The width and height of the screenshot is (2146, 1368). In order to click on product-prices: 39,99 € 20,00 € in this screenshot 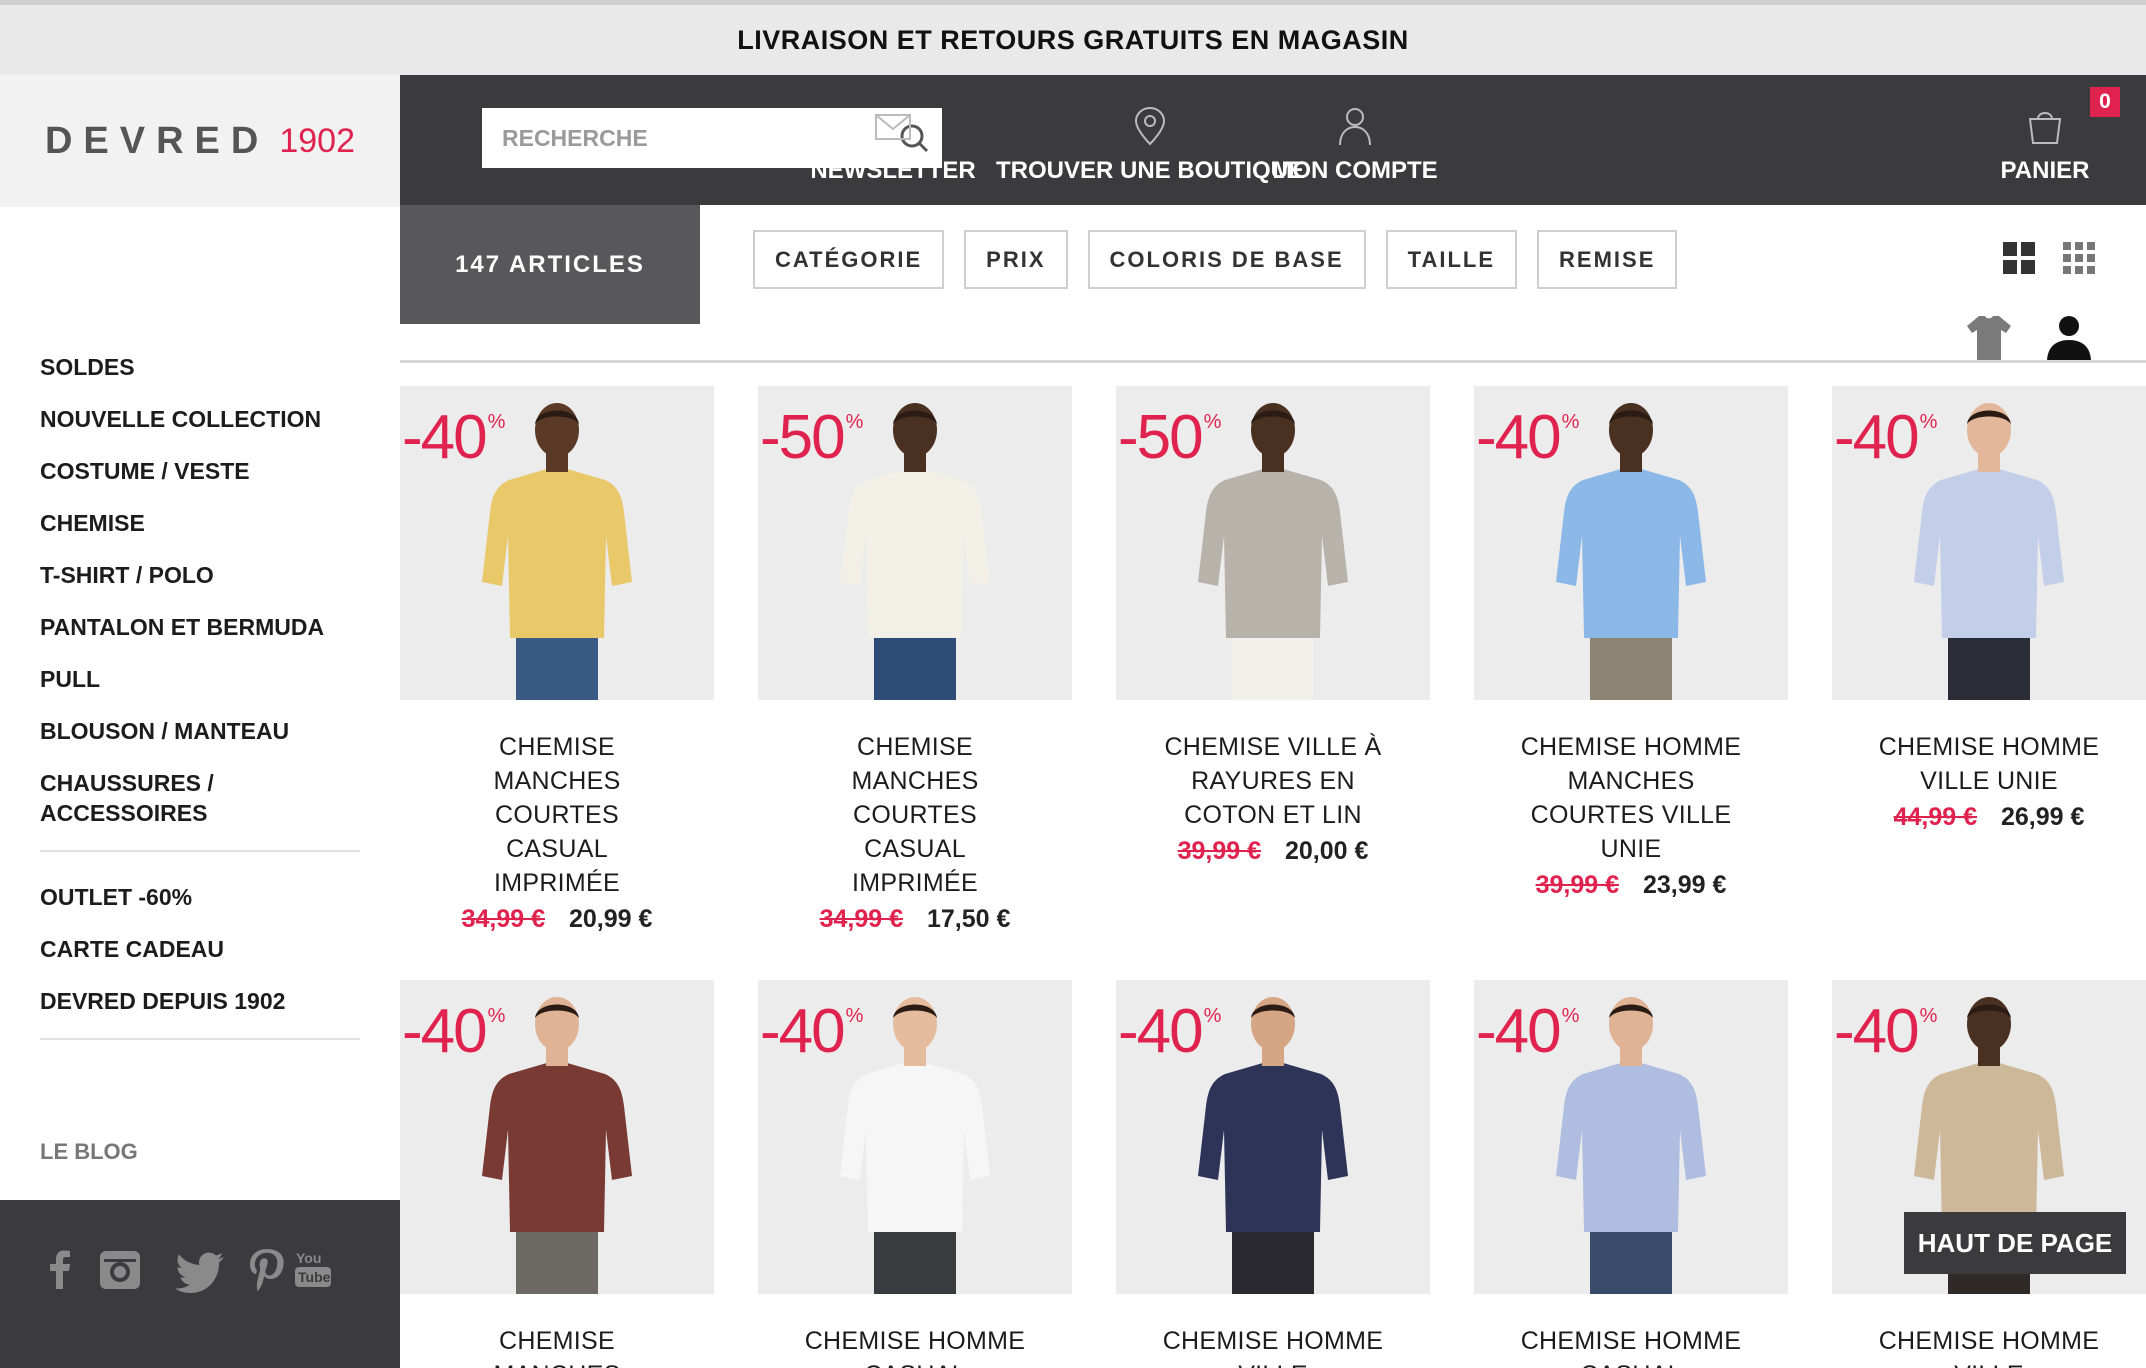, I will do `click(1273, 851)`.